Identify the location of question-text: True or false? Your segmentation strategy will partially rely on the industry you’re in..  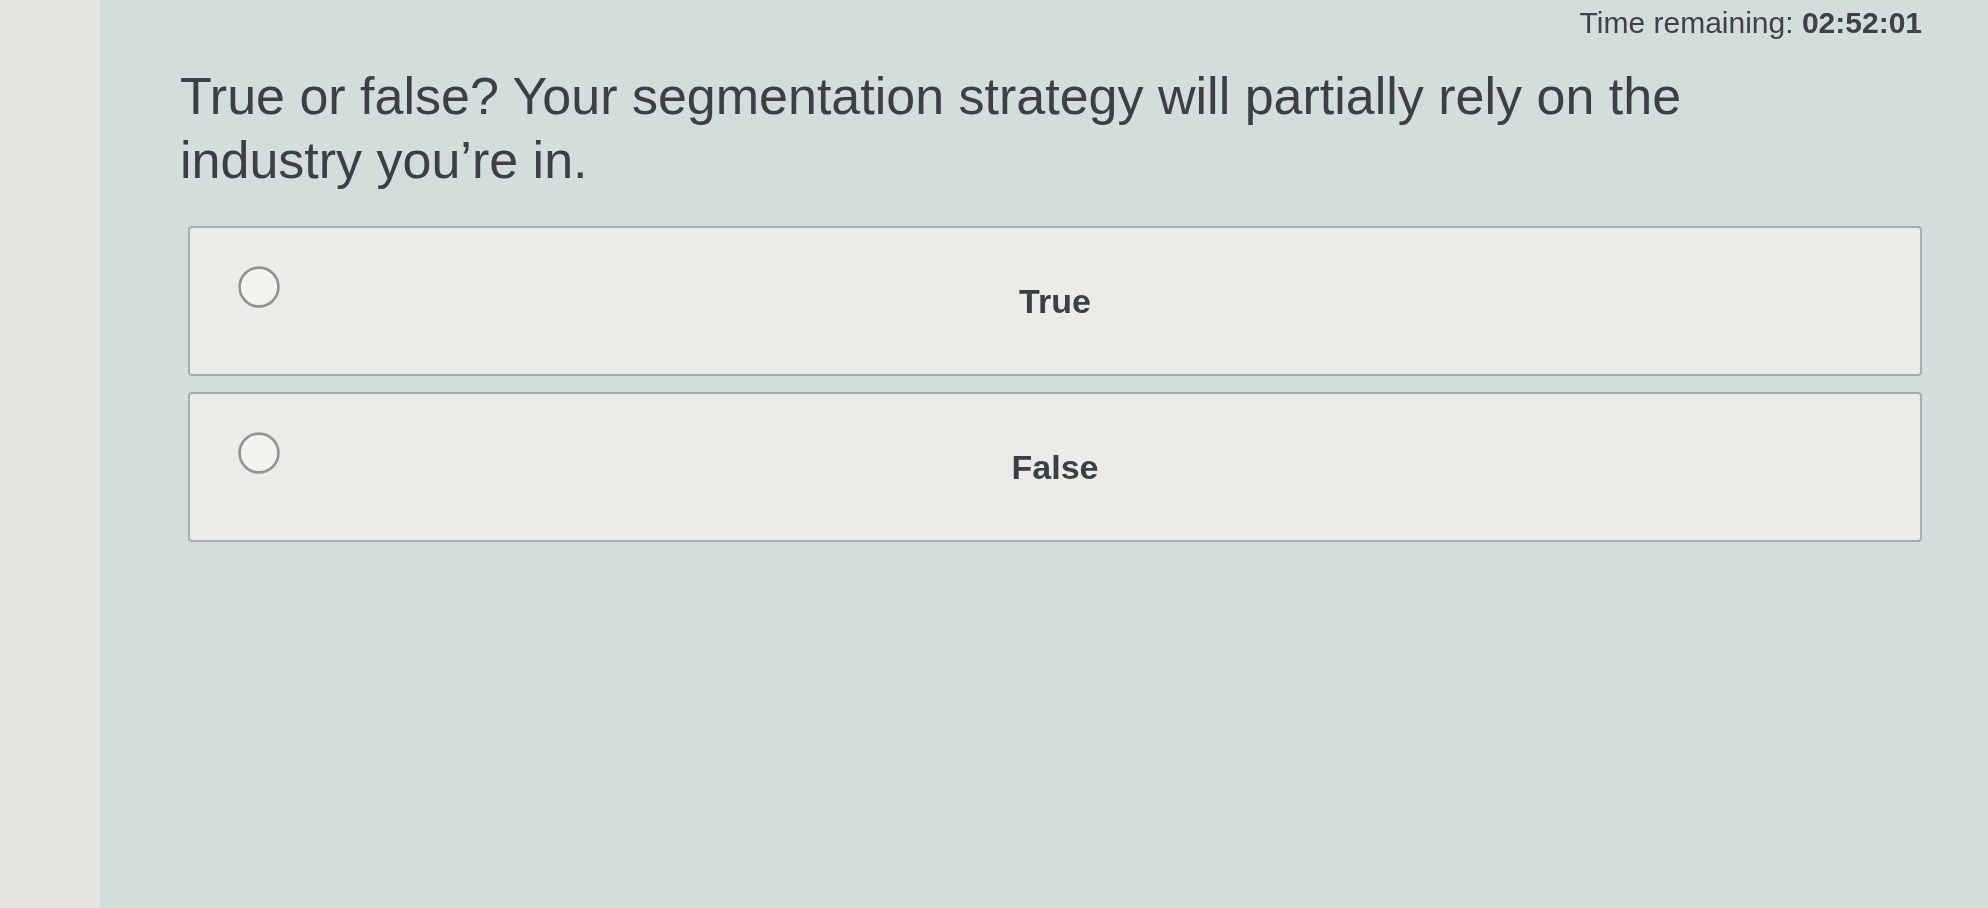
(931, 128).